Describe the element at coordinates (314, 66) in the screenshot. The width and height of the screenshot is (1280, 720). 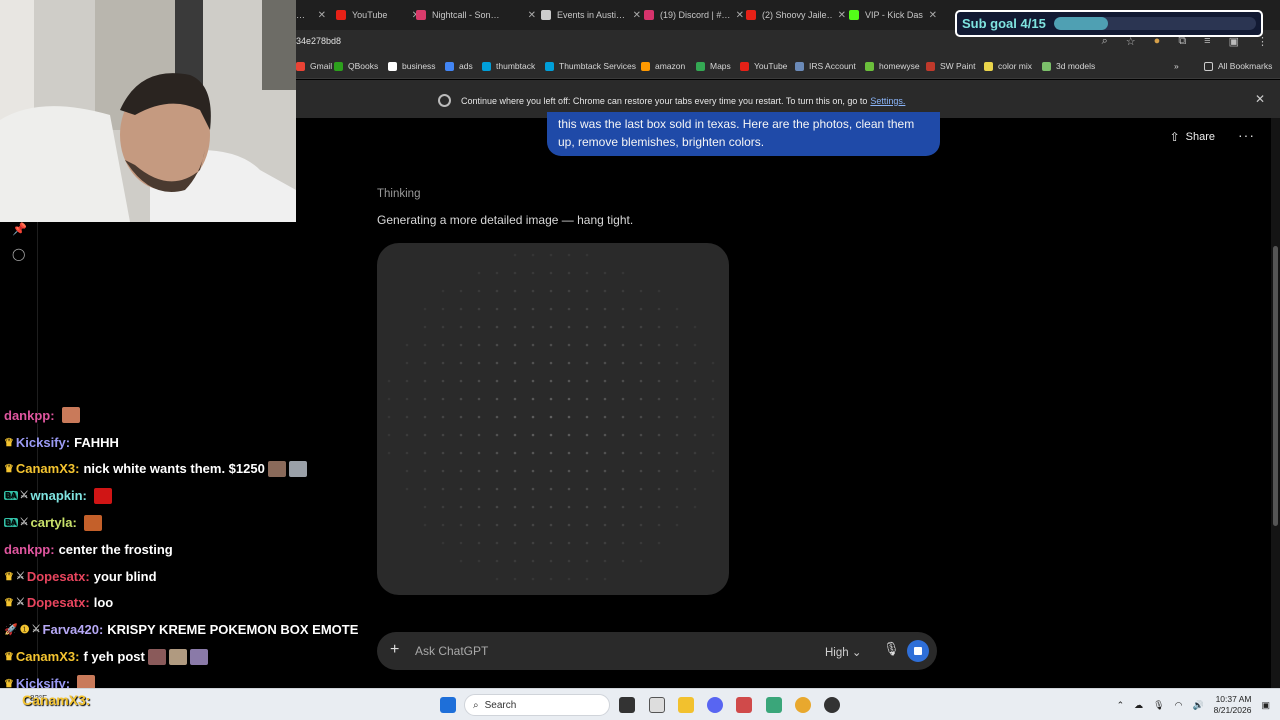
I see `bookmark-item: Gmail` at that location.